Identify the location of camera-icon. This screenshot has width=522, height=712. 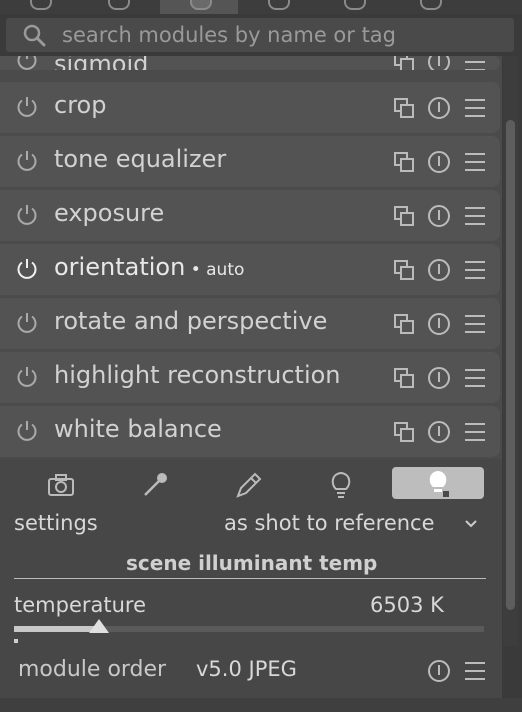
(61, 485).